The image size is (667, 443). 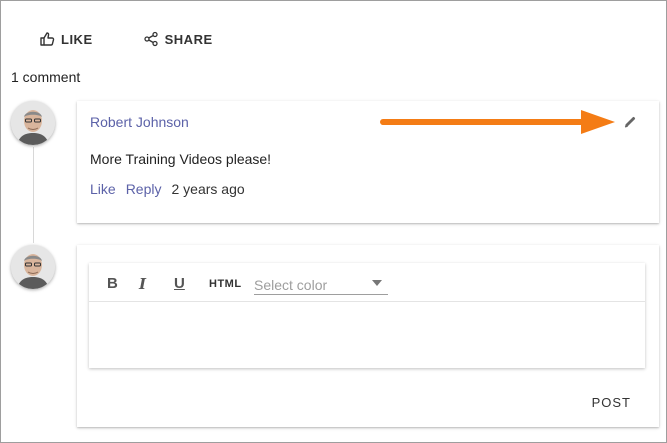 I want to click on dropdown-caret-icon, so click(x=377, y=282).